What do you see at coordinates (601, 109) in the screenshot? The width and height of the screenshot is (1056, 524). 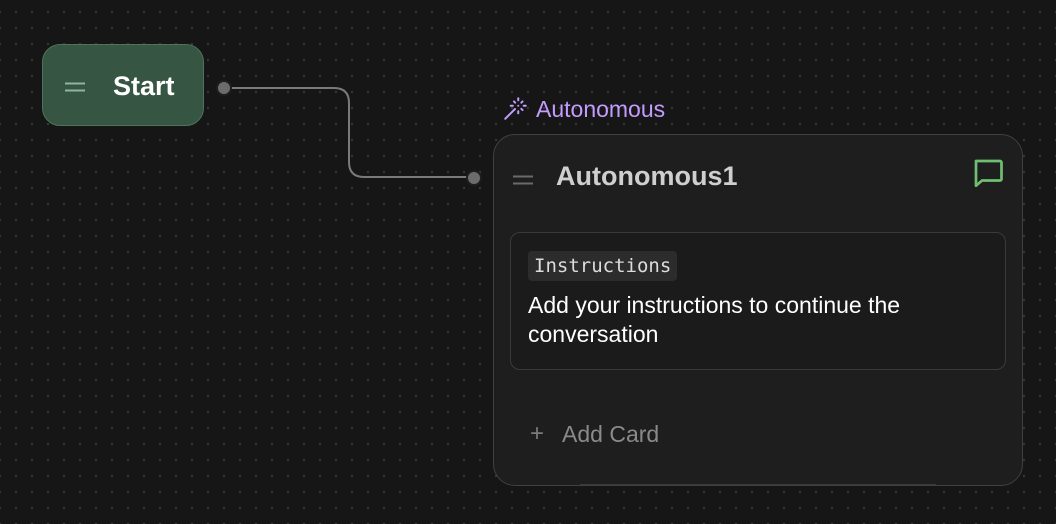 I see `node-type-text: Autonomous` at bounding box center [601, 109].